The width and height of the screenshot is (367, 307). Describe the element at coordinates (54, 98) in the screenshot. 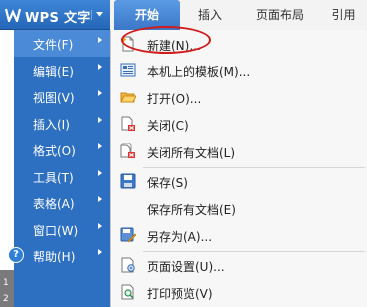

I see `menu-item-label: 视图(V)` at that location.